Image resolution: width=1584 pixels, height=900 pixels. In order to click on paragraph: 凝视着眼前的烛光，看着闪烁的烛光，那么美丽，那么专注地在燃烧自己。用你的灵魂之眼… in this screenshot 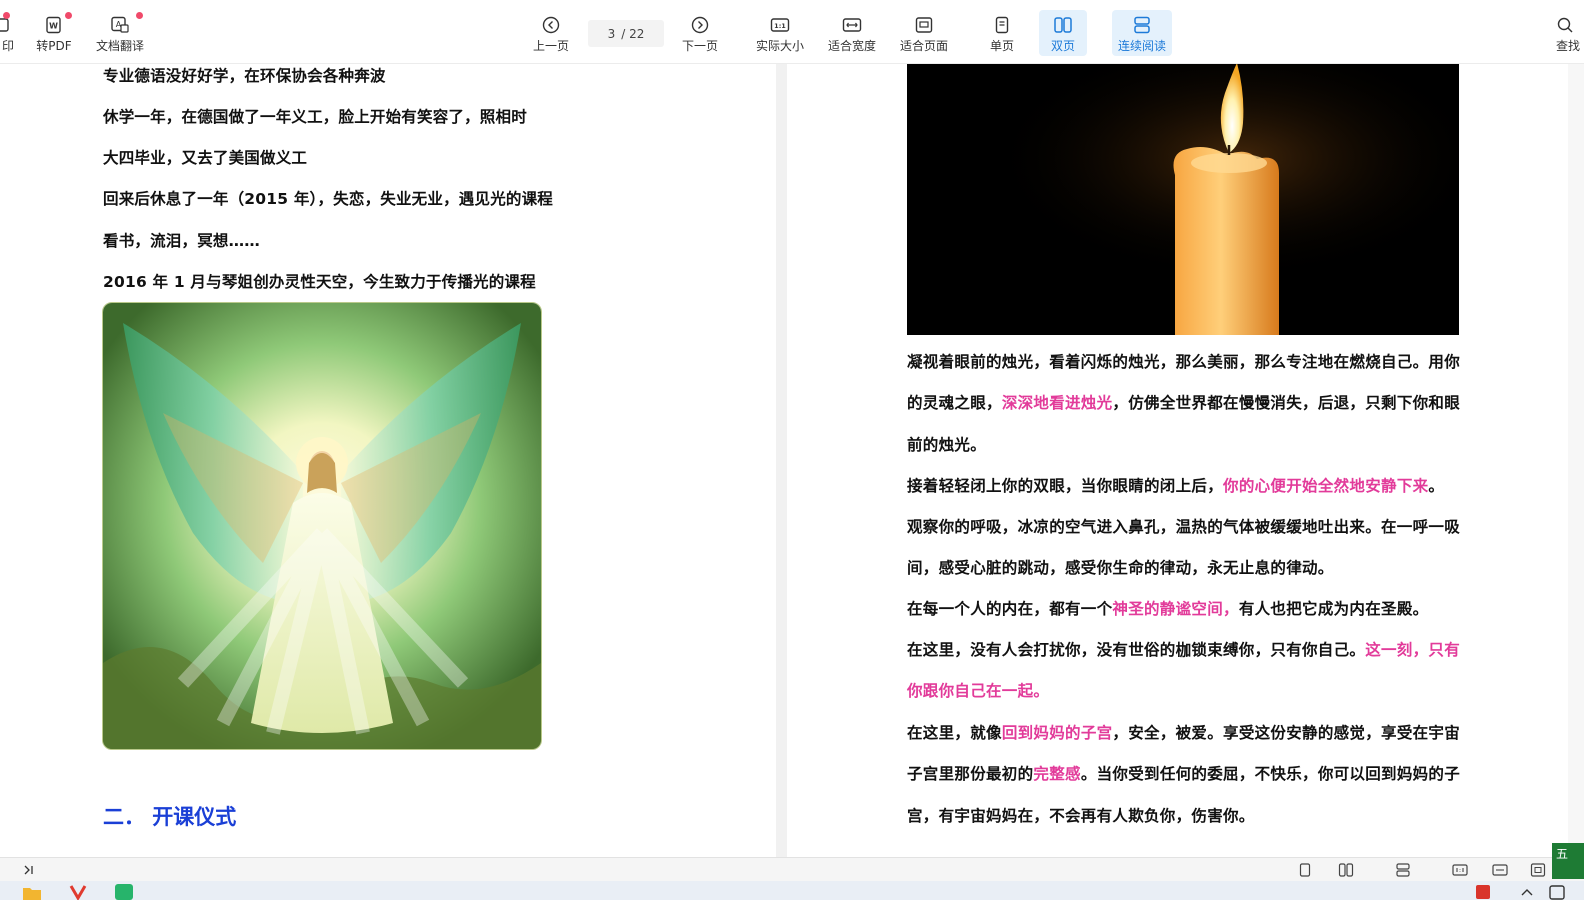, I will do `click(1184, 403)`.